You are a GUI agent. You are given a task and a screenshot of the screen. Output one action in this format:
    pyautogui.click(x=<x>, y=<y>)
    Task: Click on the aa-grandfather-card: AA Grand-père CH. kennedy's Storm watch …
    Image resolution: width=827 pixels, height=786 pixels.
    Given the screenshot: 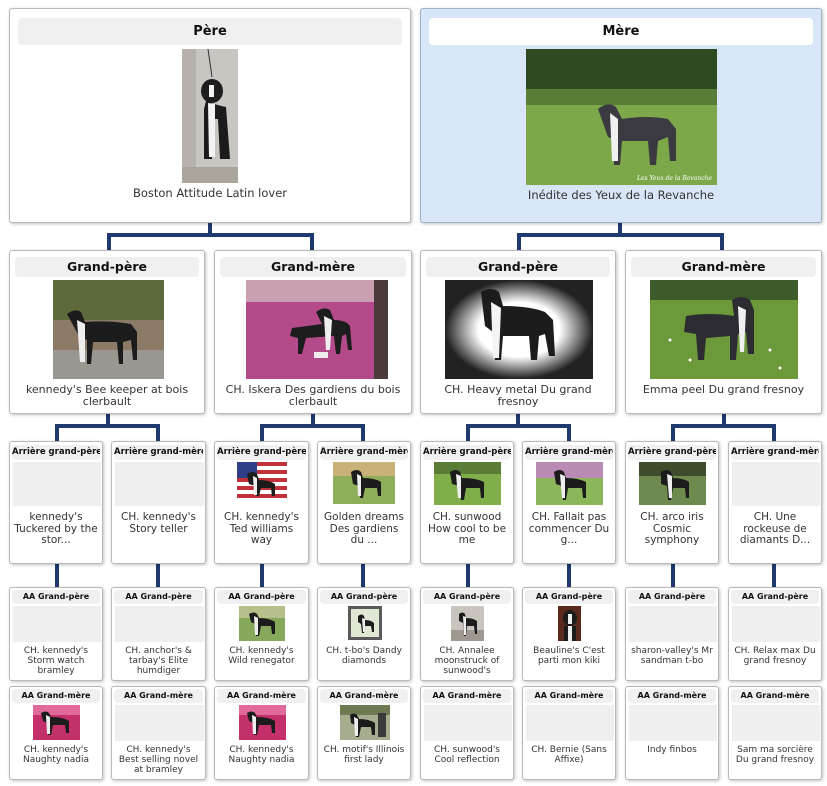 What is the action you would take?
    pyautogui.click(x=56, y=634)
    